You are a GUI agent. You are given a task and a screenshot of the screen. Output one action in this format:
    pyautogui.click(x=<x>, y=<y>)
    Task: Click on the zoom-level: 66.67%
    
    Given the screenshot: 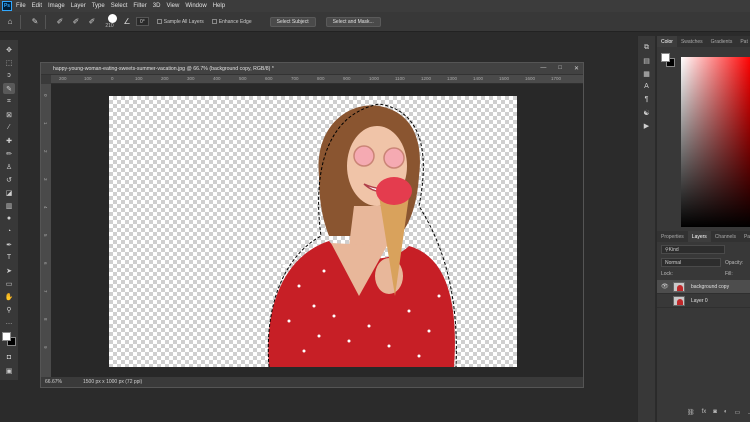 What is the action you would take?
    pyautogui.click(x=57, y=382)
    